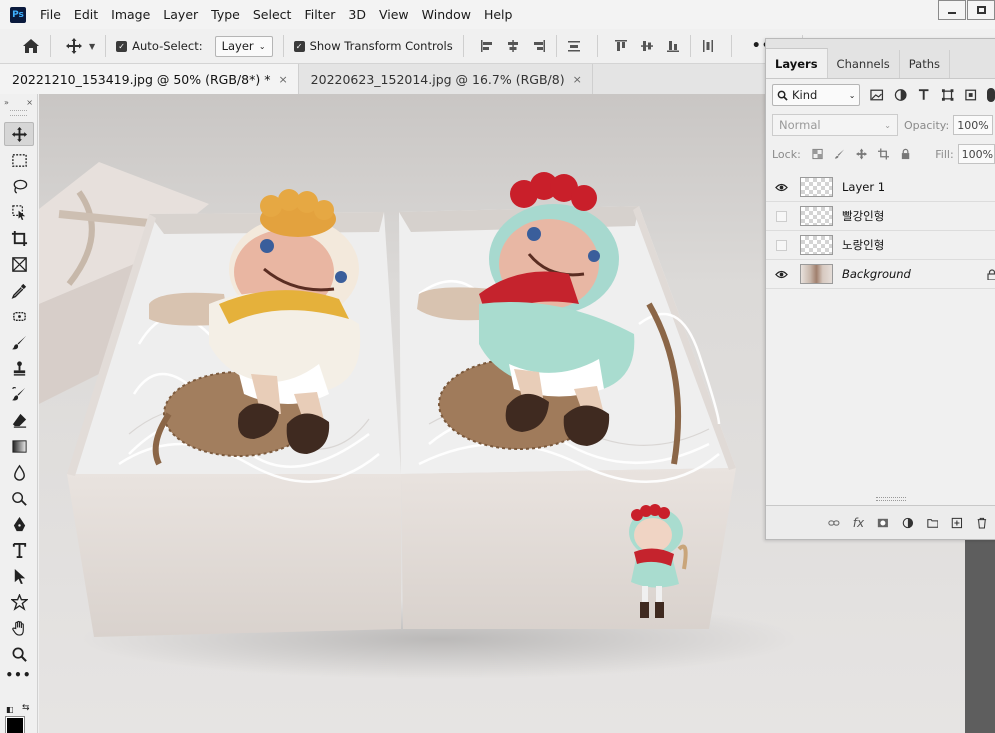 This screenshot has width=995, height=733. What do you see at coordinates (918, 187) in the screenshot?
I see `layer-name: Layer 1` at bounding box center [918, 187].